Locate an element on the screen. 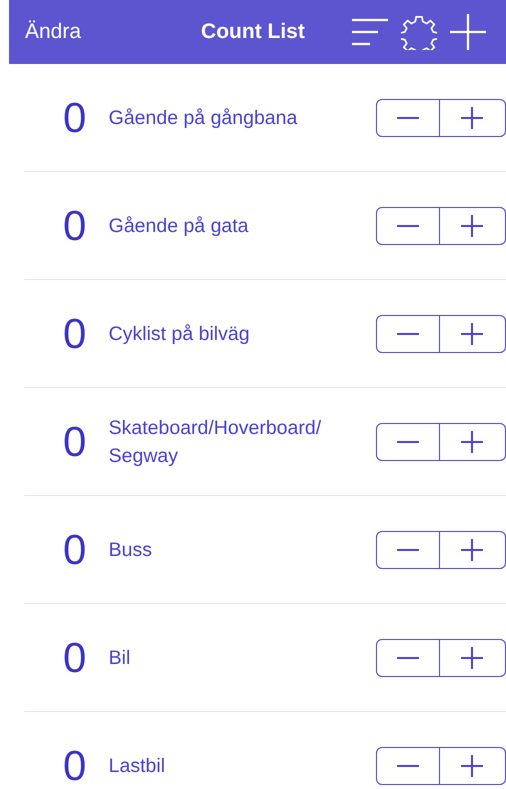  counter-label: Bil is located at coordinates (120, 658).